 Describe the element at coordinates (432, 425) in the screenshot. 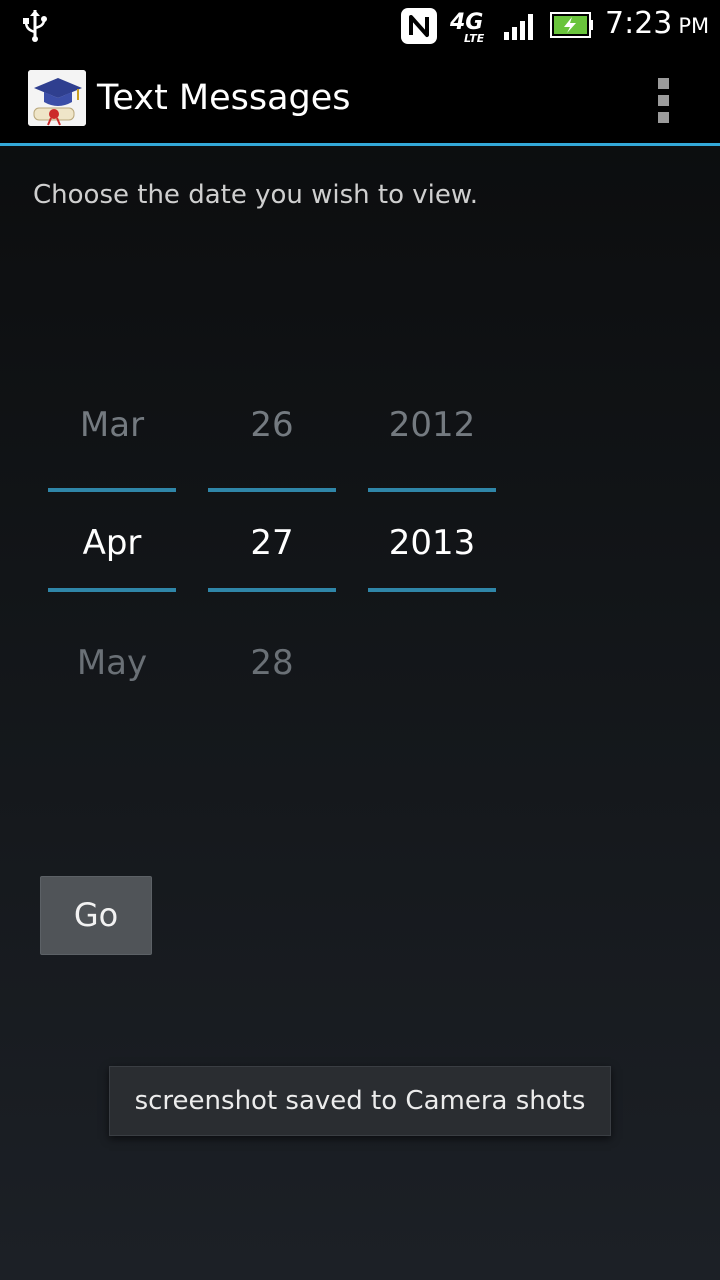

I see `year-prev: 2012` at that location.